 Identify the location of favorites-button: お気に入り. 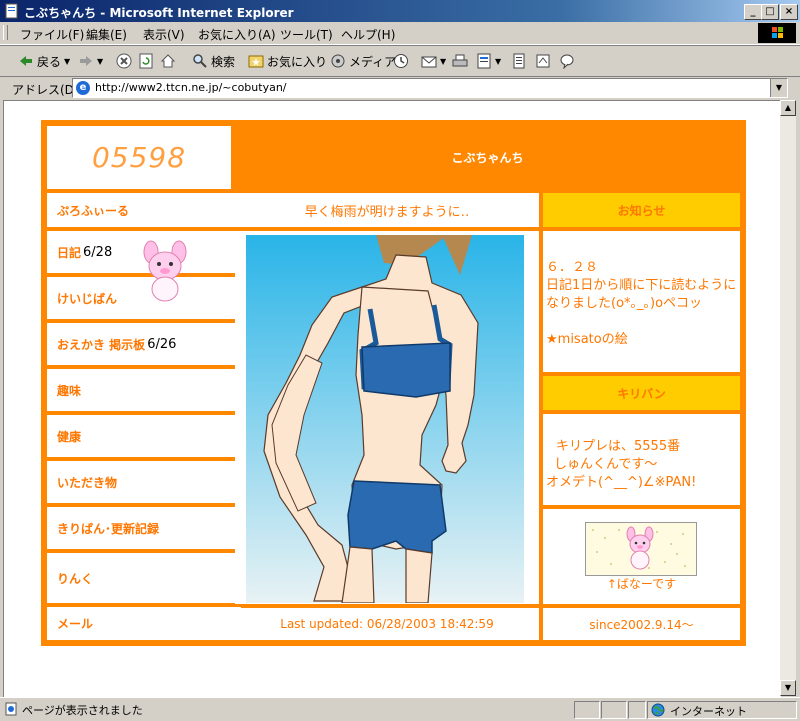
(287, 61).